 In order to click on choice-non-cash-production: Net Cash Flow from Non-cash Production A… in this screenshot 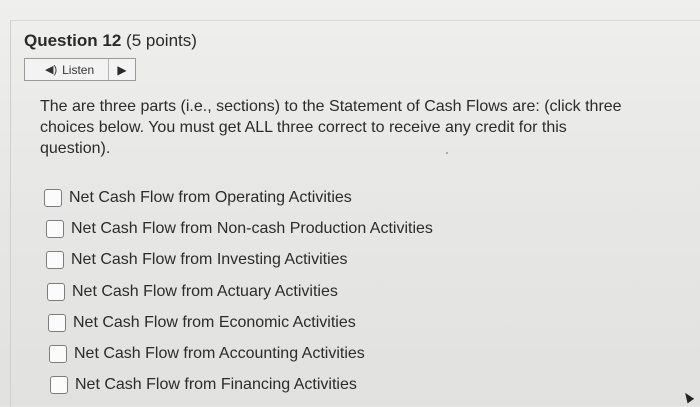, I will do `click(238, 228)`.